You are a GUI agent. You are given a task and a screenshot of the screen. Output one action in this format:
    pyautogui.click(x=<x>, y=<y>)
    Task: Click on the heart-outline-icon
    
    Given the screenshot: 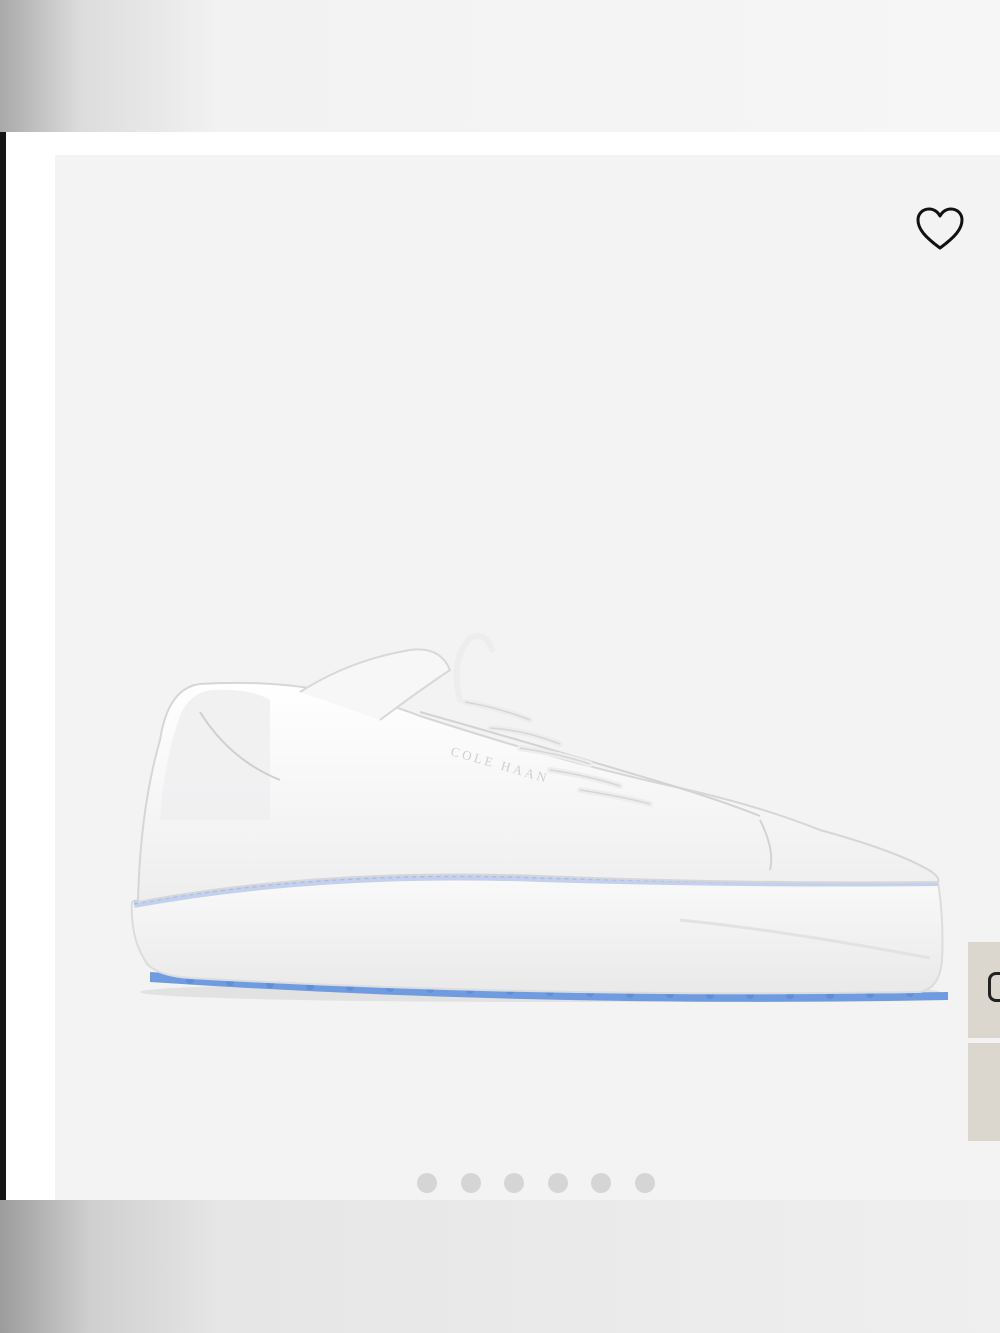 What is the action you would take?
    pyautogui.click(x=940, y=228)
    